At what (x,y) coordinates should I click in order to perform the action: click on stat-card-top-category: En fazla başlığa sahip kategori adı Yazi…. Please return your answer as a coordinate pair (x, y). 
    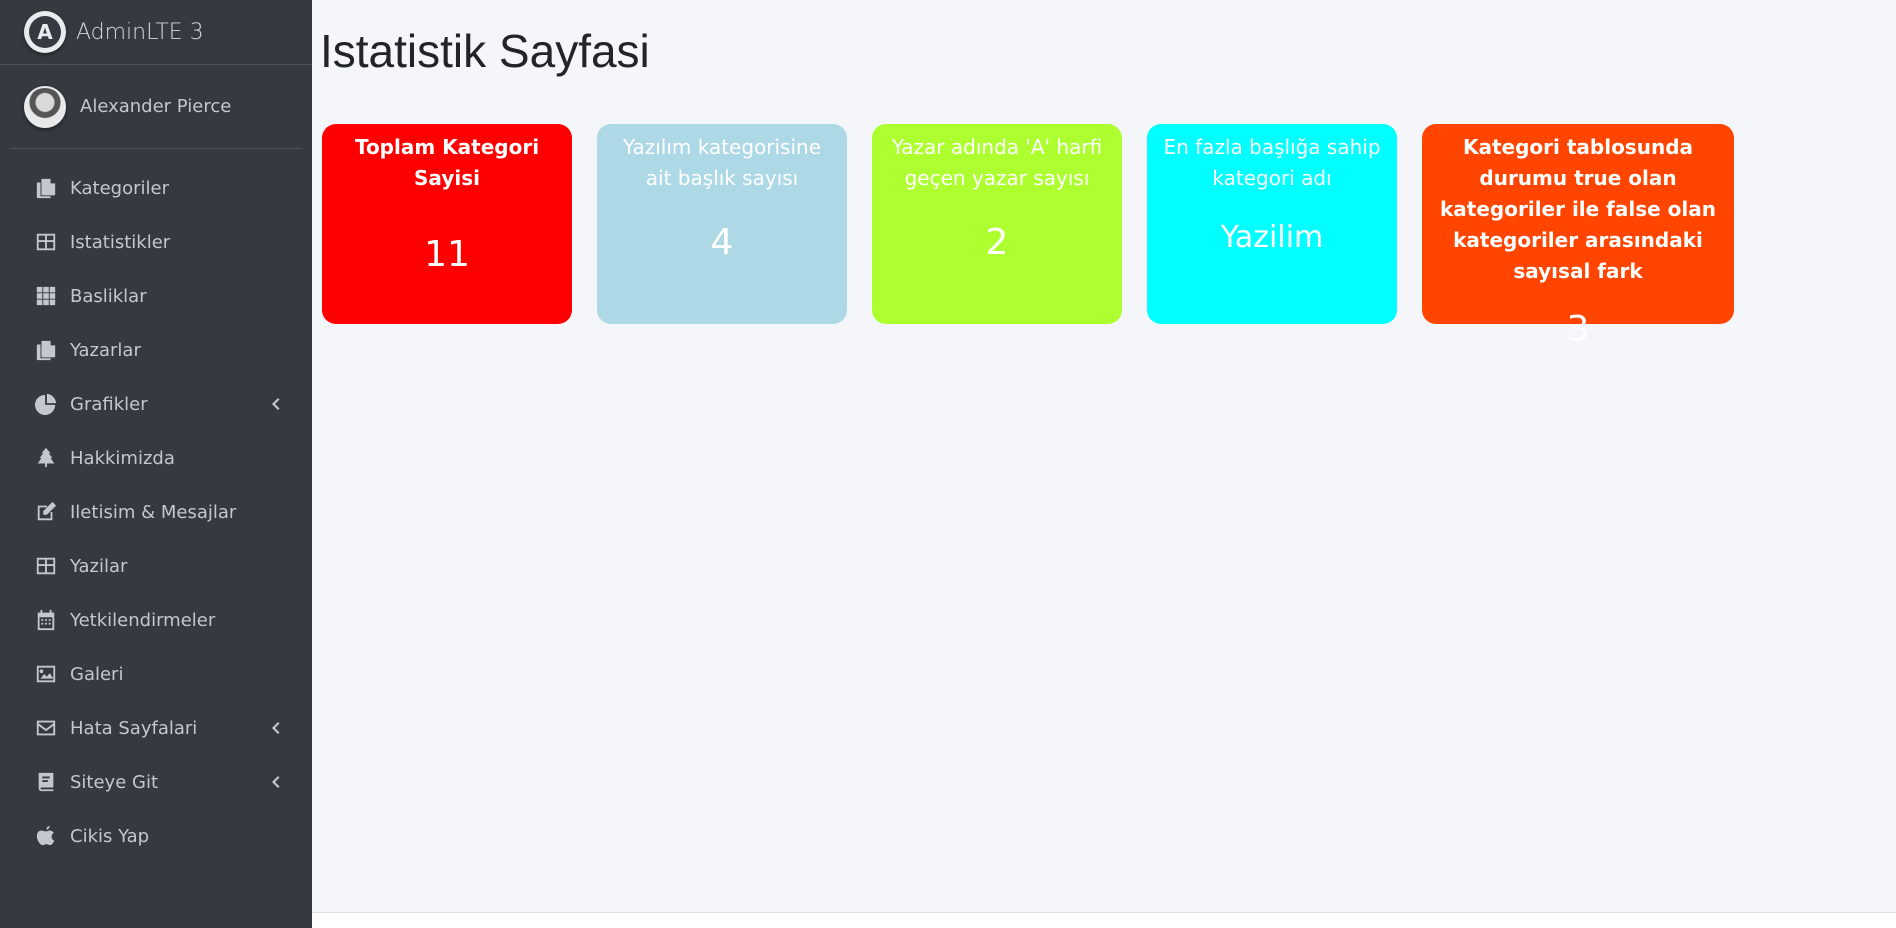
    Looking at the image, I should click on (1272, 224).